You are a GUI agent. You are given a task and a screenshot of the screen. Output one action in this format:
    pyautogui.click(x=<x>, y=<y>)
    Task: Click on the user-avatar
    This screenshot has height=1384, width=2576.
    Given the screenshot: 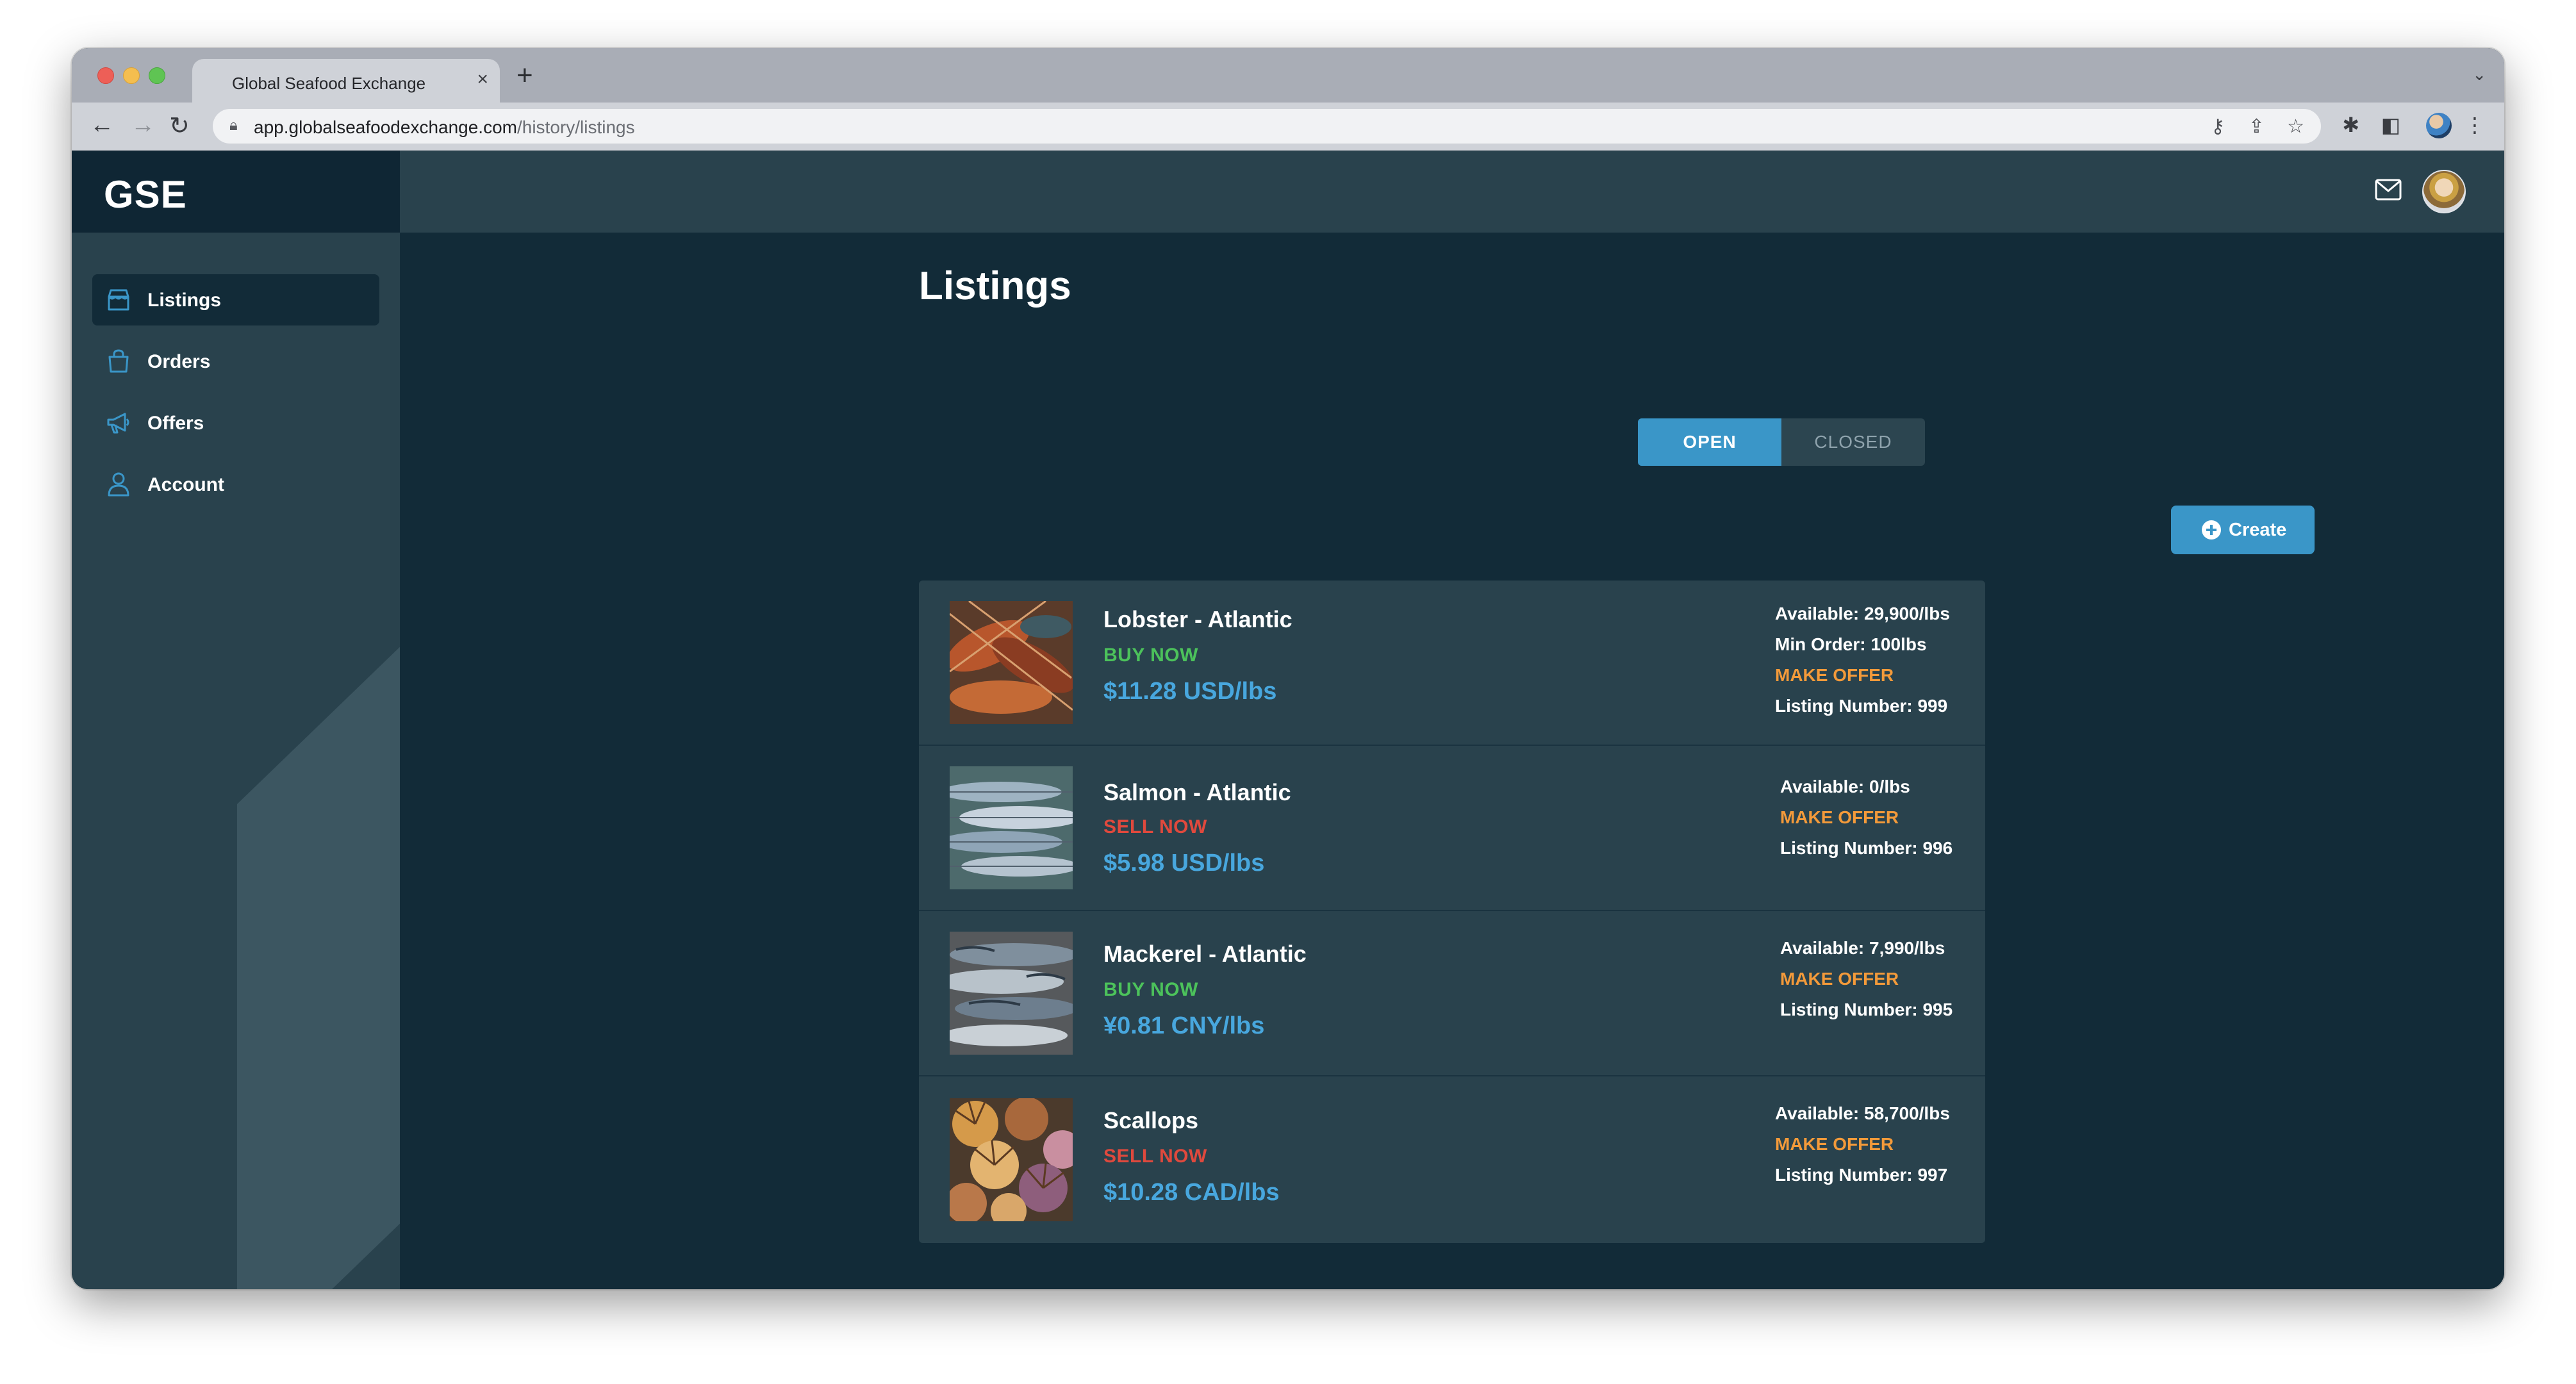 What is the action you would take?
    pyautogui.click(x=2444, y=191)
    